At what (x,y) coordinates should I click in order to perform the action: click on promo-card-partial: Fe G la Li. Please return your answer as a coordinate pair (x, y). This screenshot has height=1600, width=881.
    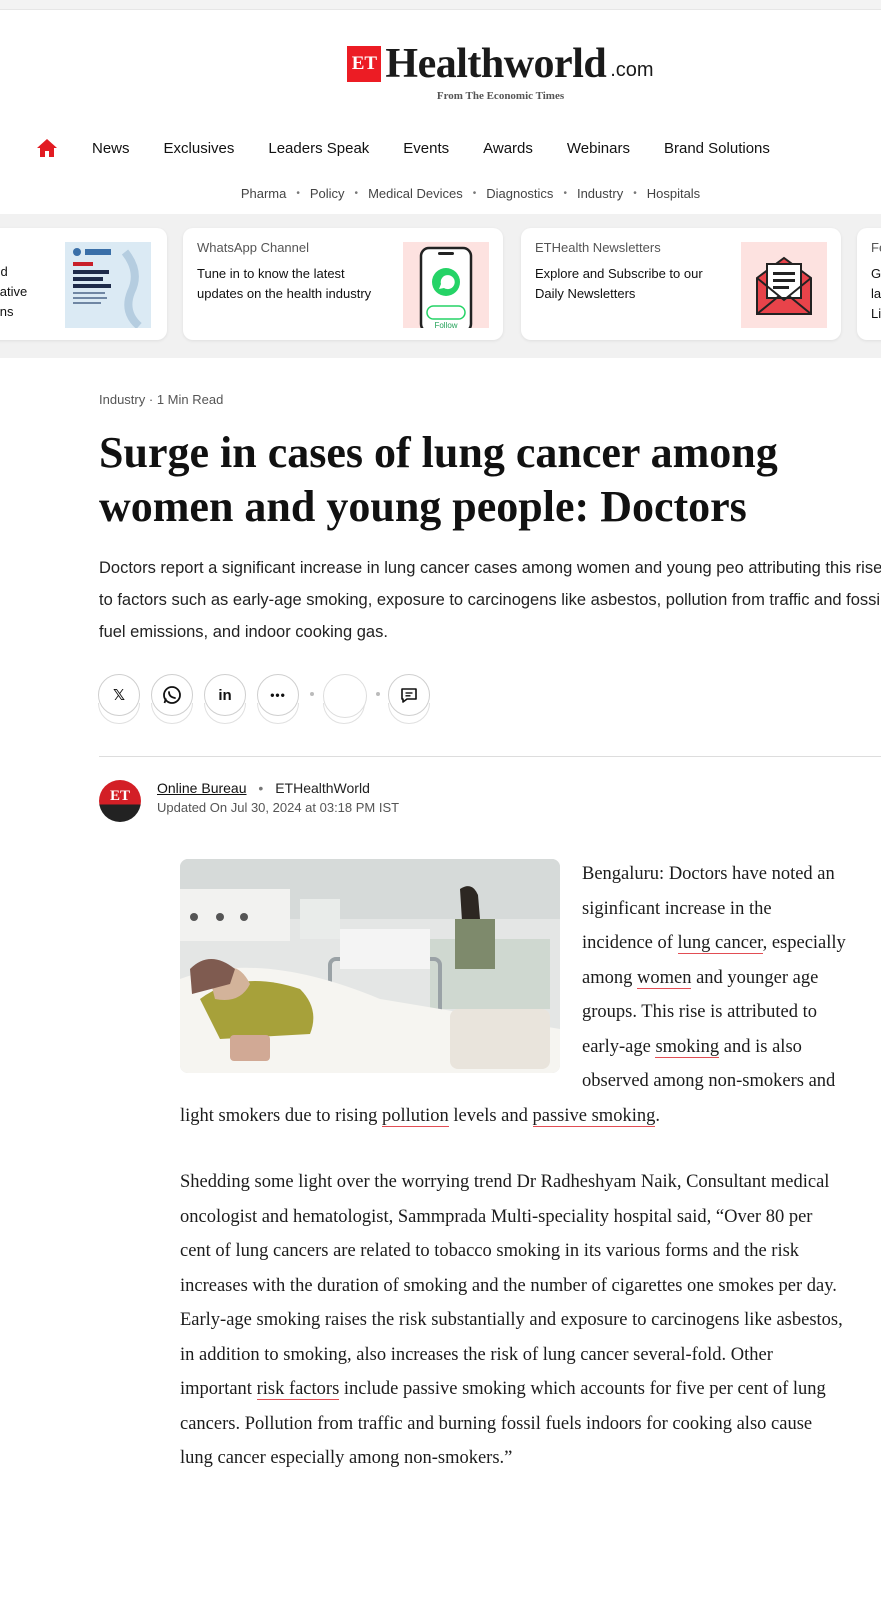
    Looking at the image, I should click on (869, 284).